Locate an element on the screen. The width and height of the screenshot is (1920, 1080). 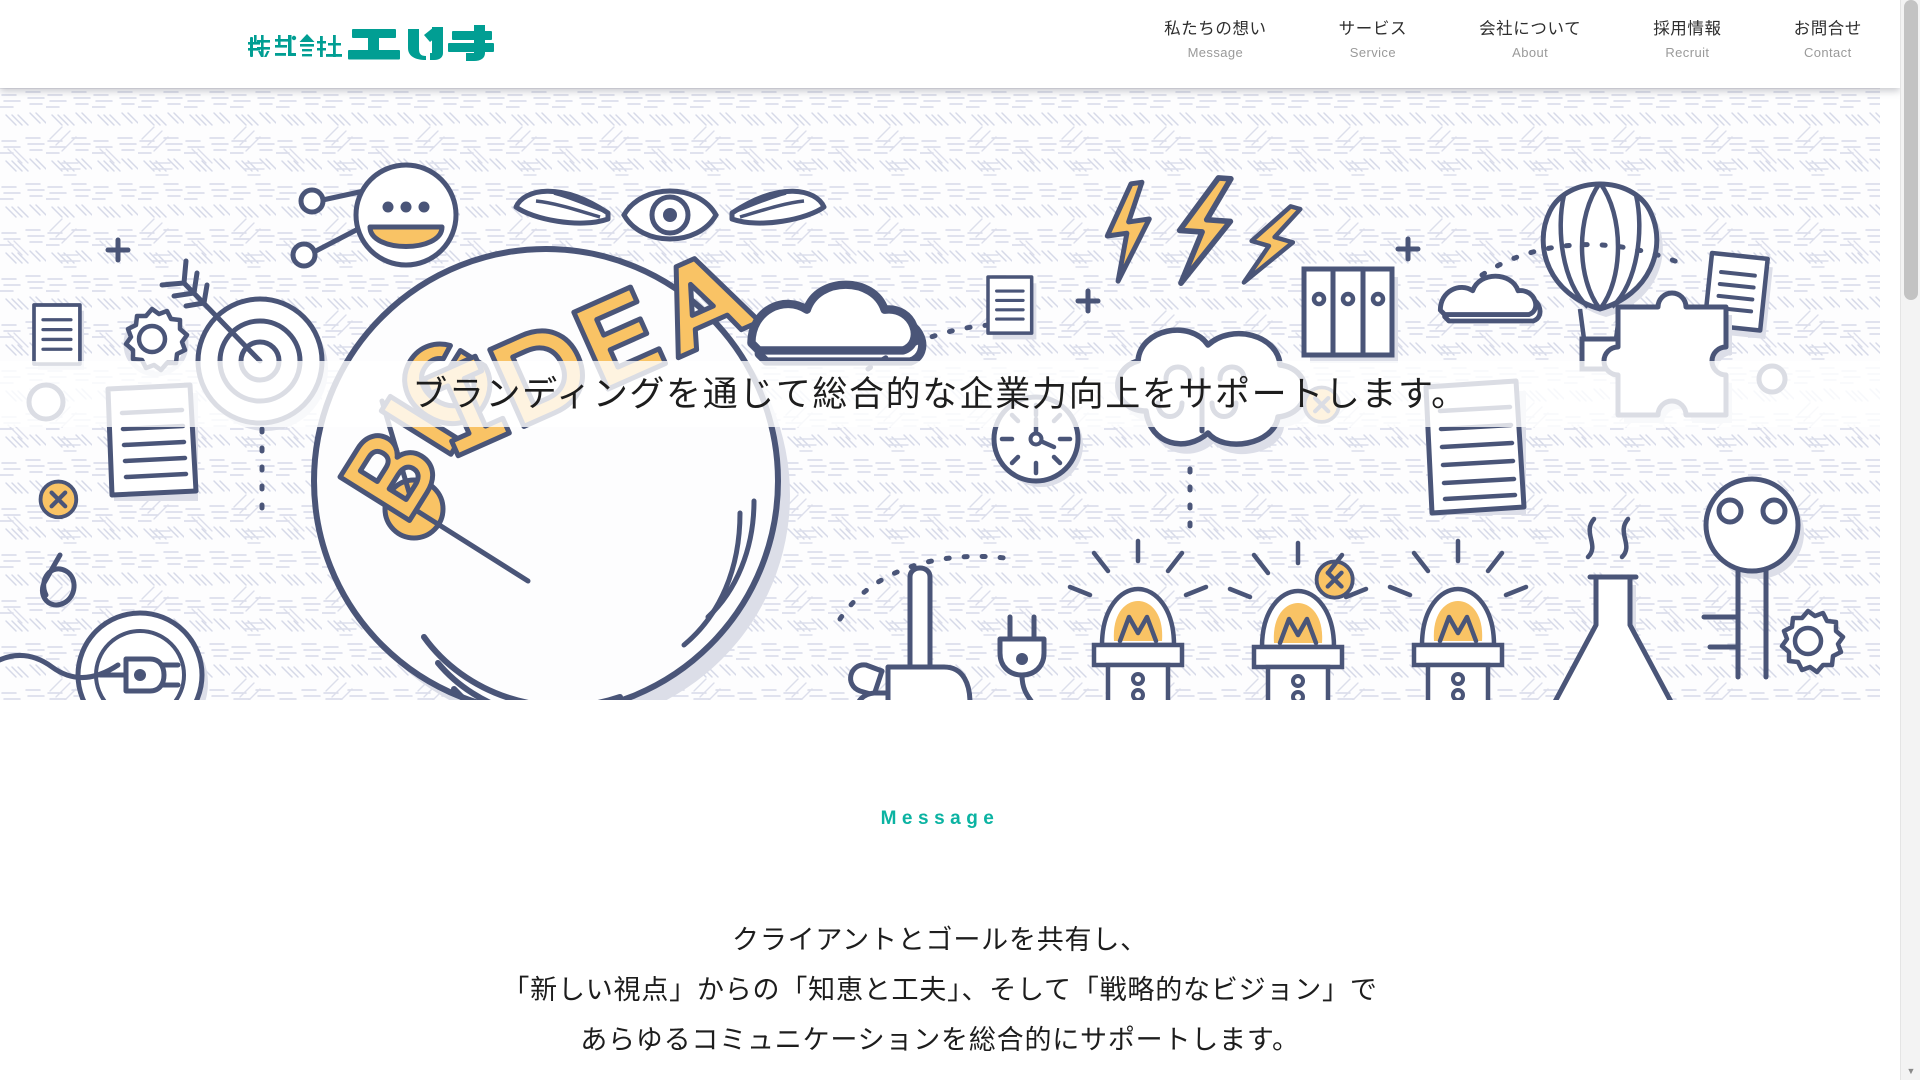
nav-label-ja: サービス is located at coordinates (1373, 29).